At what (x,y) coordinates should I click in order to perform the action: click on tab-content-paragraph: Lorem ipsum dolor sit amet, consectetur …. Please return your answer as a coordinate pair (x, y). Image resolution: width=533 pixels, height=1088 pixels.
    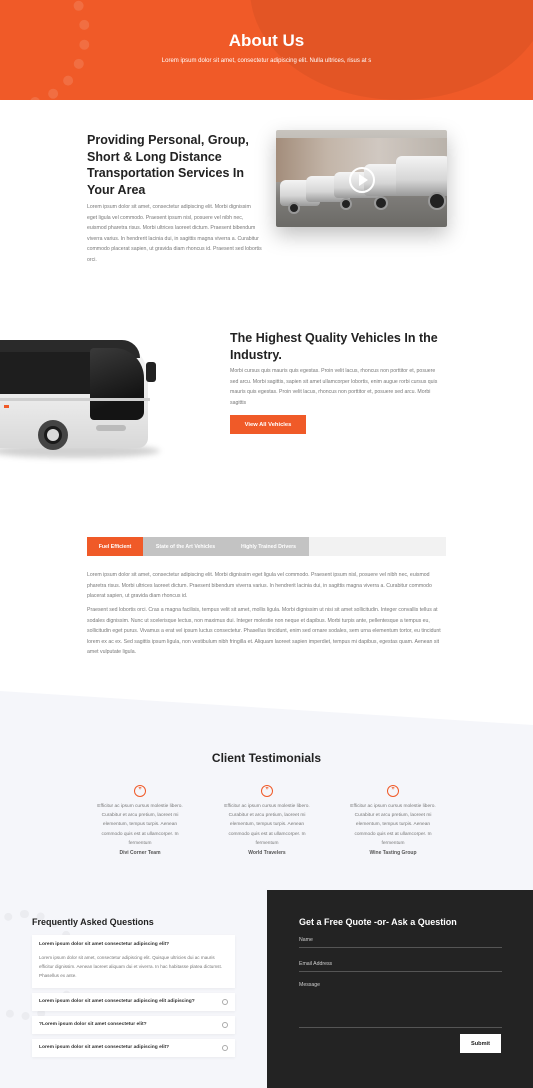
    Looking at the image, I should click on (259, 585).